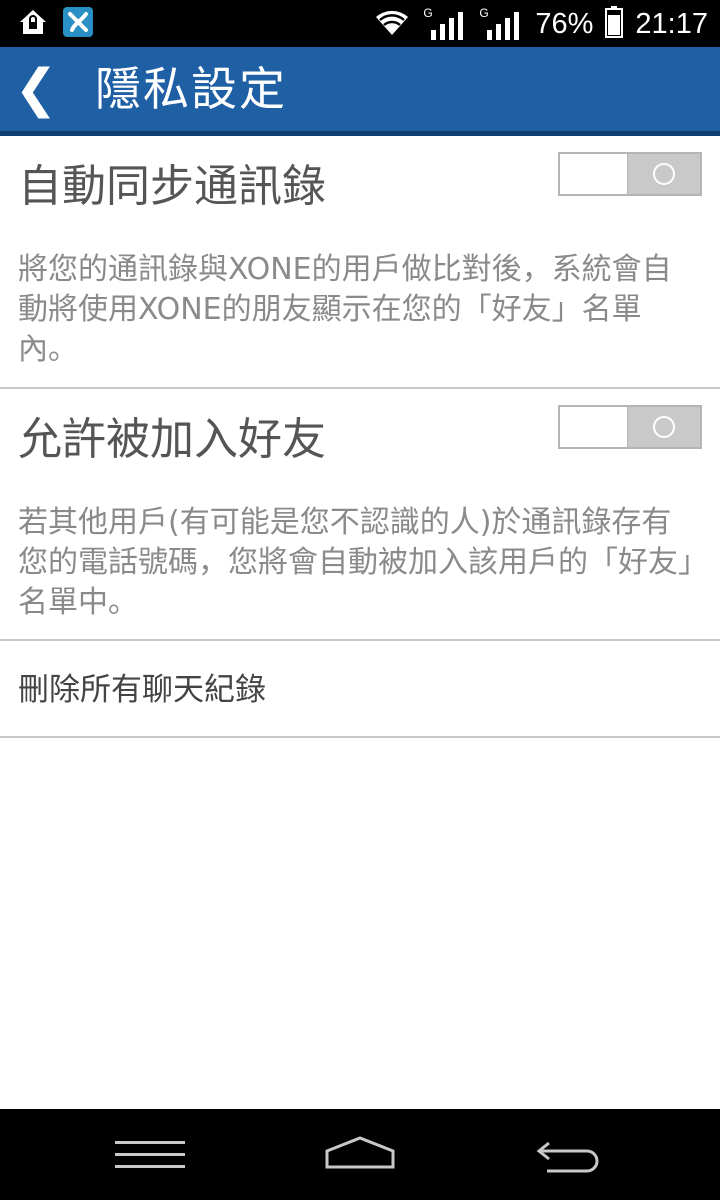 The height and width of the screenshot is (1200, 720). I want to click on menu-button, so click(150, 1155).